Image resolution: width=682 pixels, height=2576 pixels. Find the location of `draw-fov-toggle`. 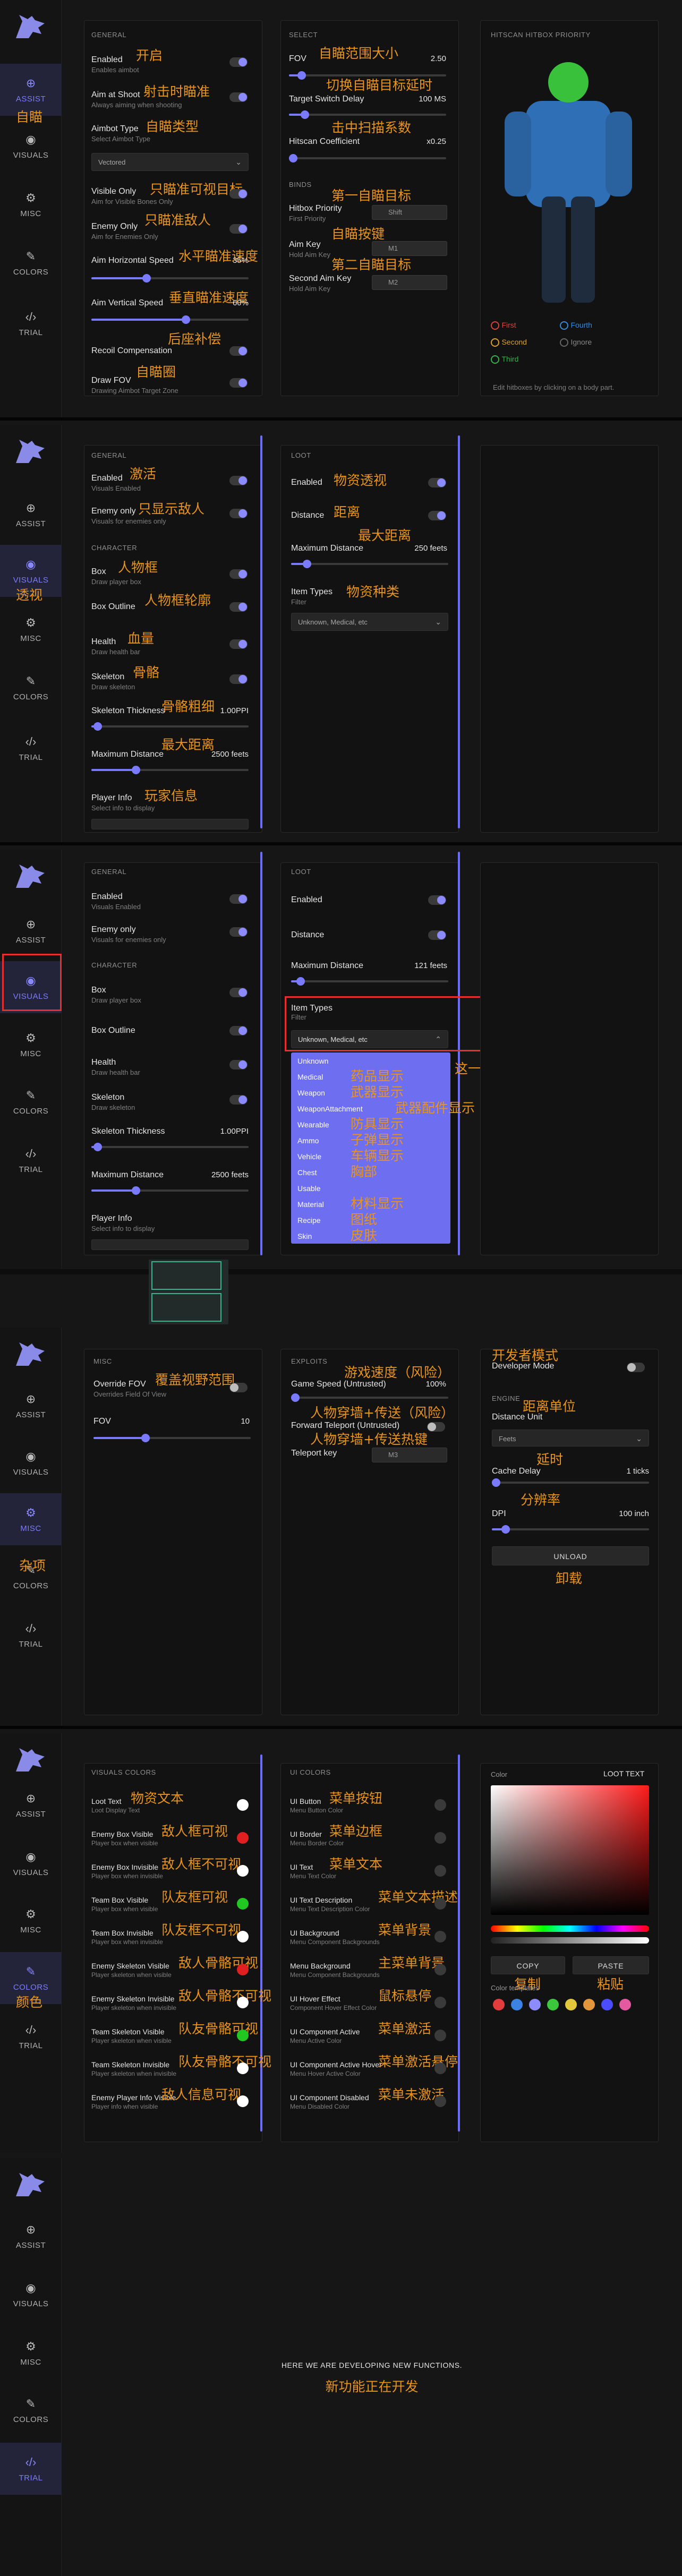

draw-fov-toggle is located at coordinates (239, 383).